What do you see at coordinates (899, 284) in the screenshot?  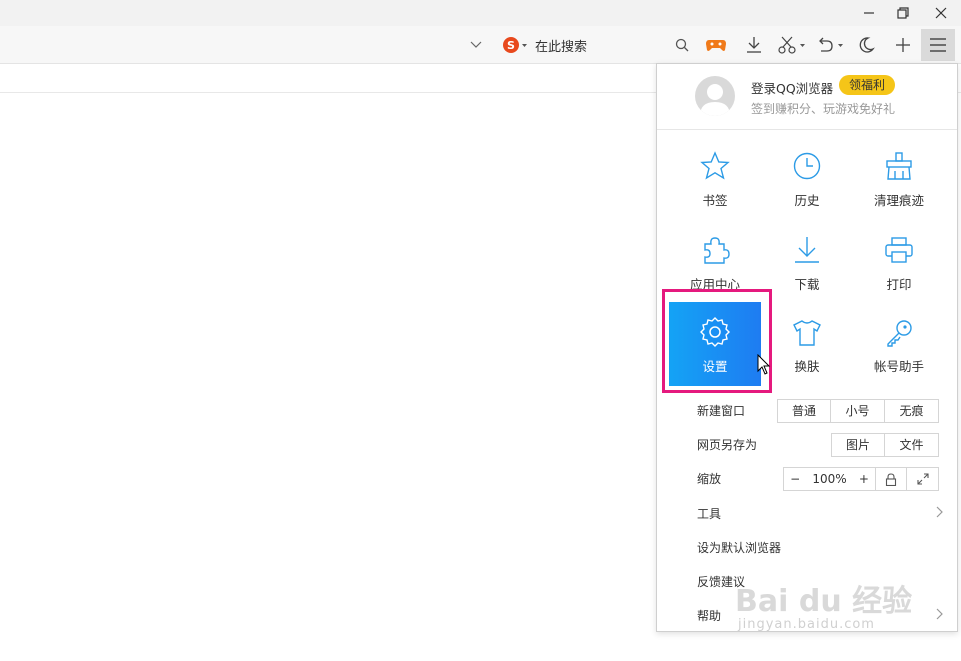 I see `print-label: 打印` at bounding box center [899, 284].